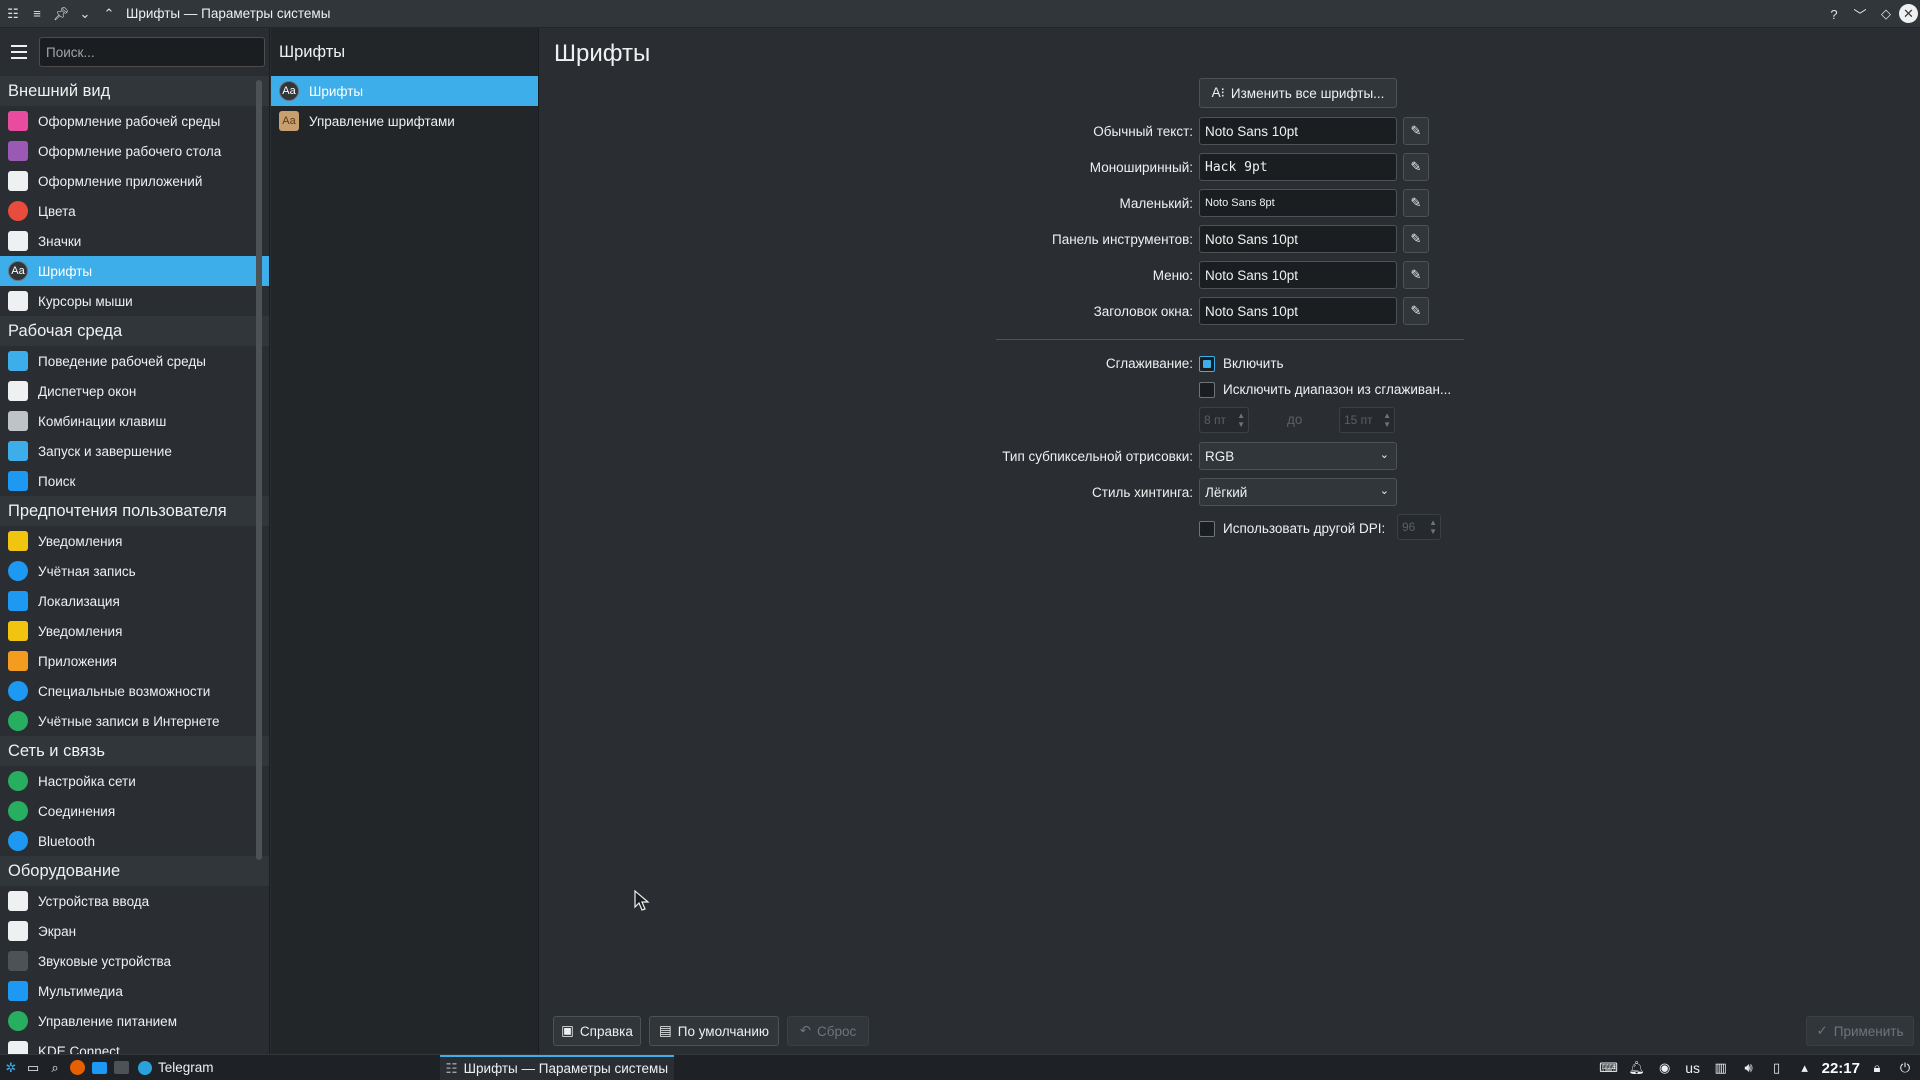 This screenshot has width=1920, height=1080. Describe the element at coordinates (1207, 390) in the screenshot. I see `exclude-range-checkbox` at that location.